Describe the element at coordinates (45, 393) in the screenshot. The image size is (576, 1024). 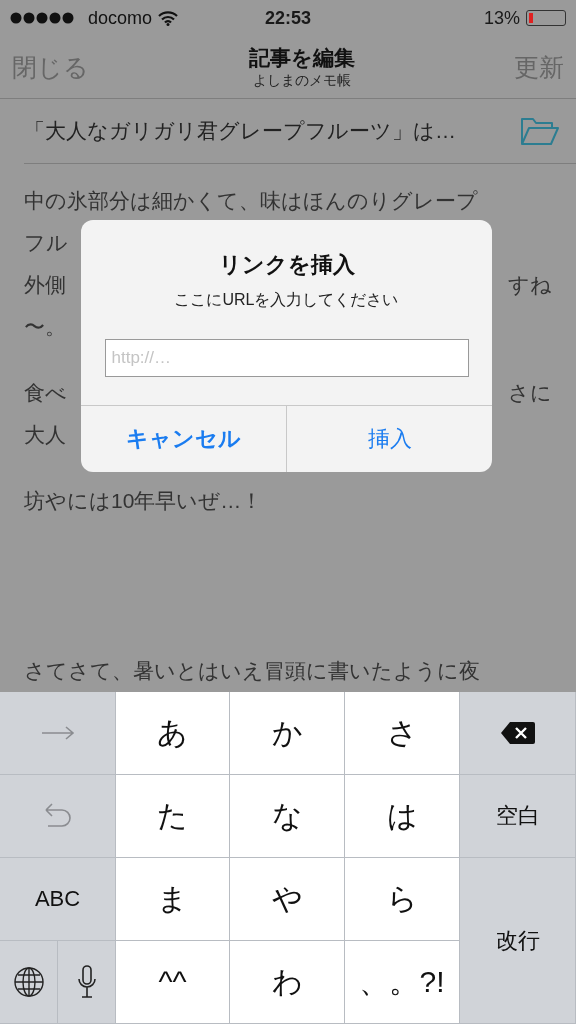
I see `body-text: 食べ` at that location.